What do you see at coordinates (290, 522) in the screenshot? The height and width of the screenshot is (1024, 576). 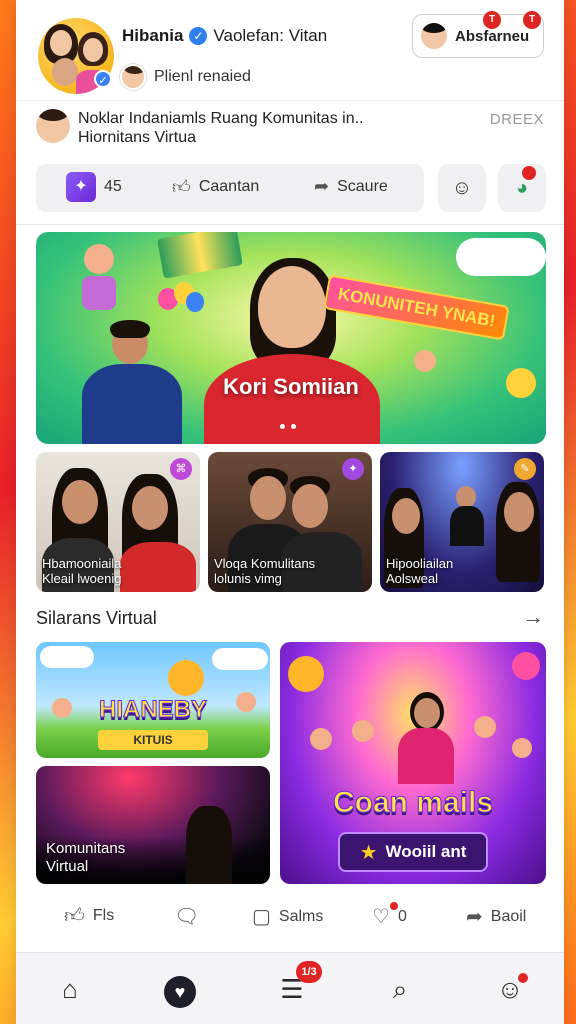 I see `media-card: ✦ Vloqa Komulitans lolunis vimg` at bounding box center [290, 522].